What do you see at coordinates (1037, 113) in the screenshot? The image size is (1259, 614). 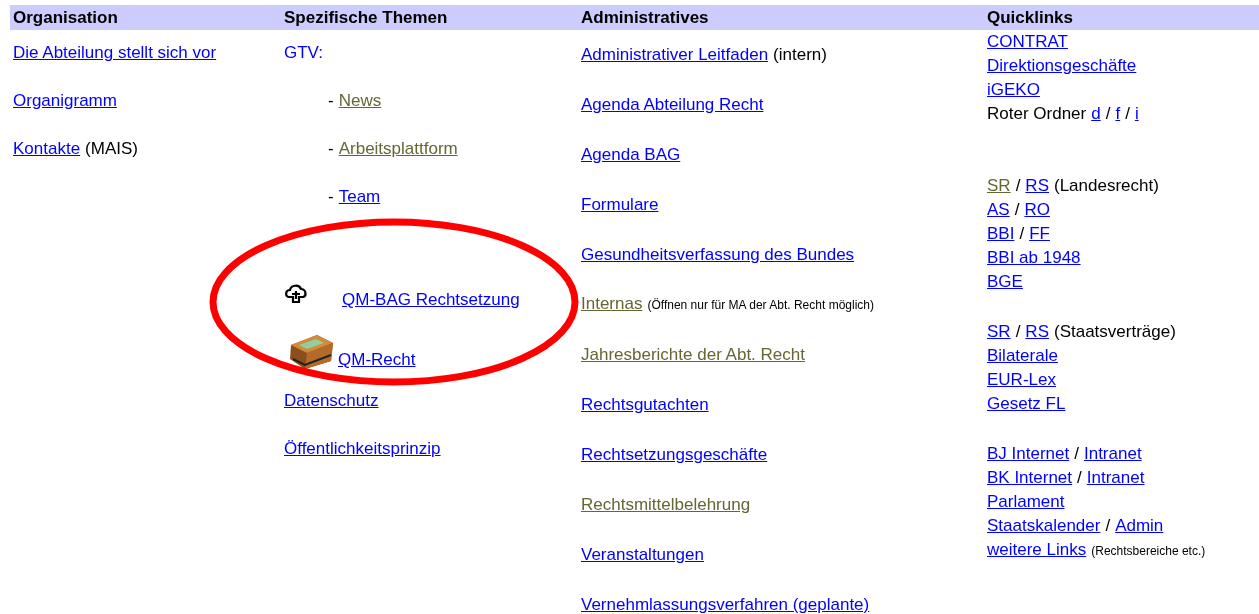 I see `plain-text: Roter Ordner` at bounding box center [1037, 113].